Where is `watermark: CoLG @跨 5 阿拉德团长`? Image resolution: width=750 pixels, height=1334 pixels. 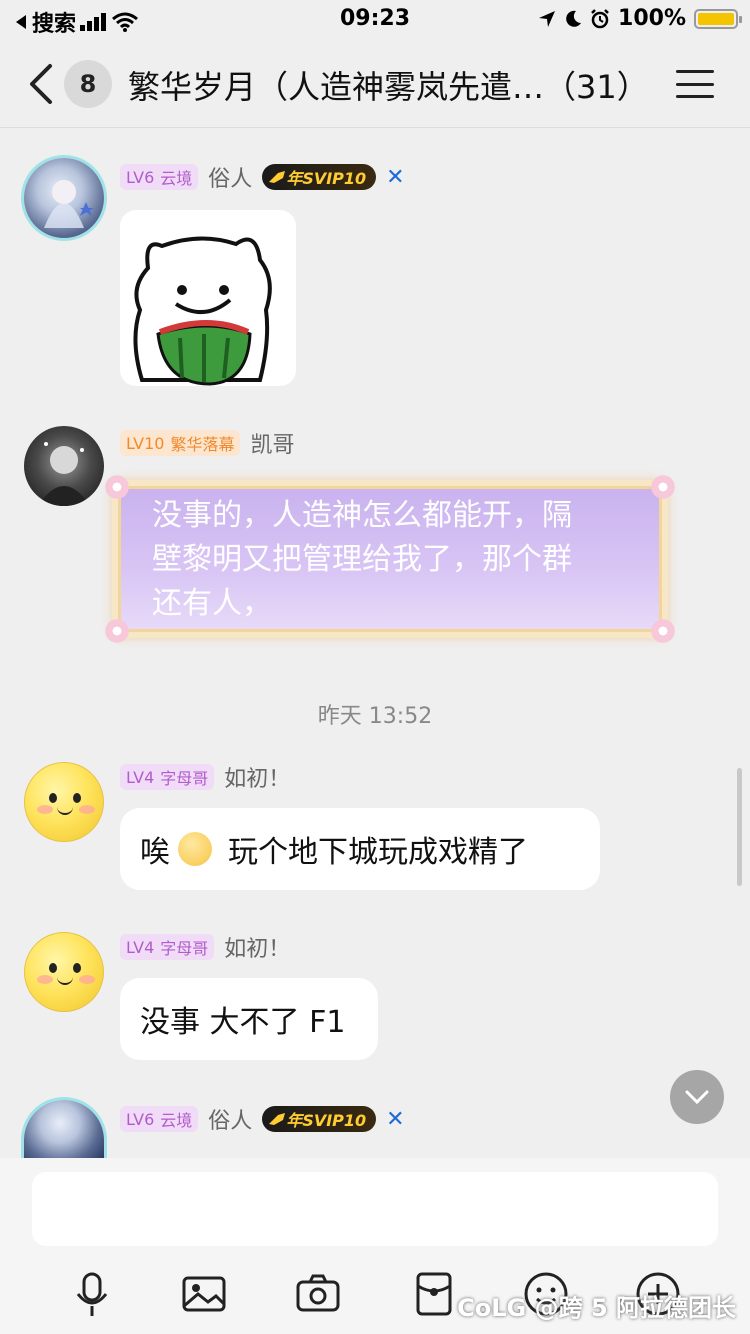
watermark: CoLG @跨 5 阿拉德团长 is located at coordinates (596, 1308).